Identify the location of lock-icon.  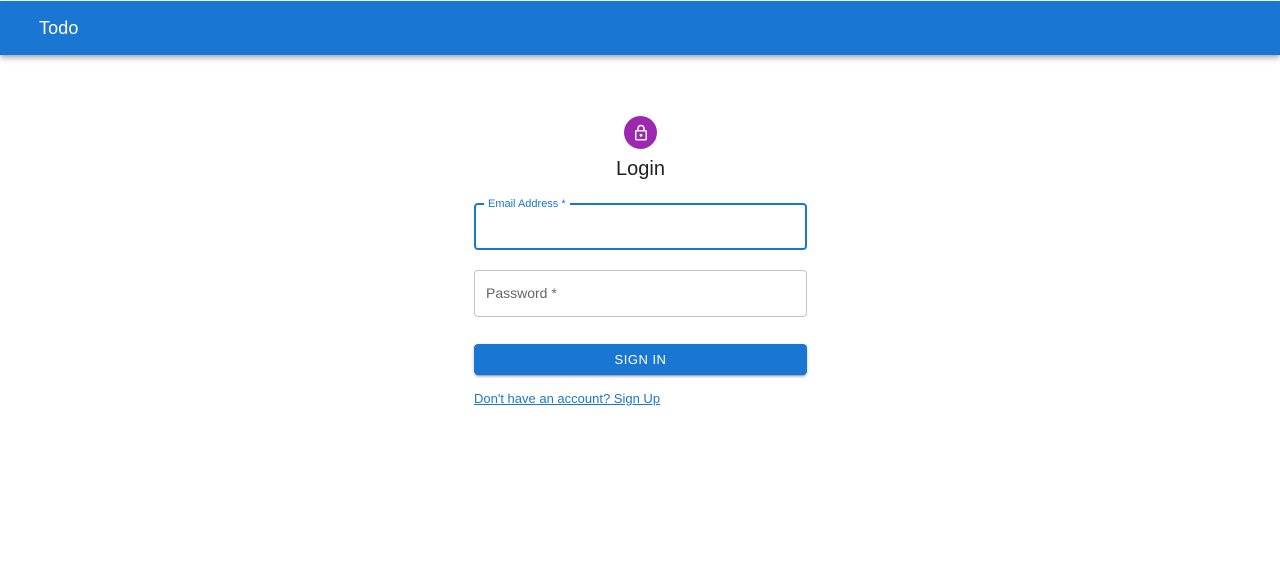
(640, 132).